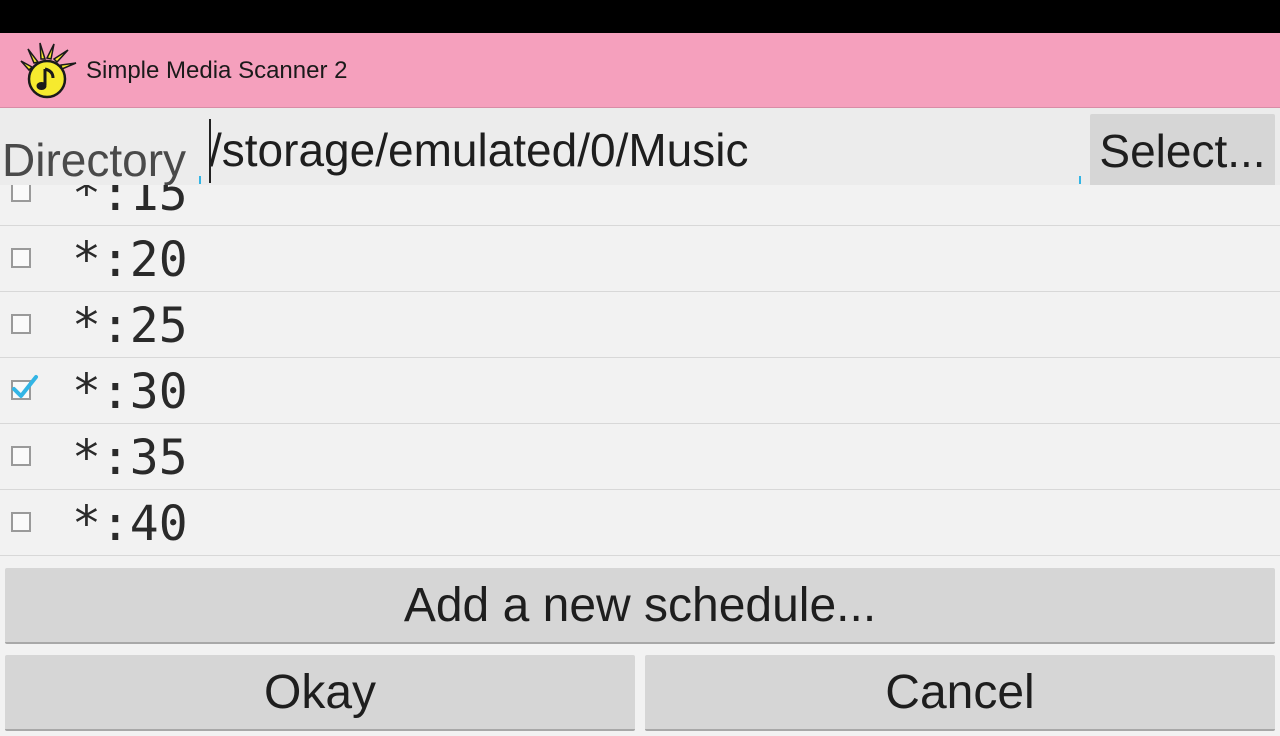  What do you see at coordinates (130, 203) in the screenshot?
I see `schedule-time: *:15` at bounding box center [130, 203].